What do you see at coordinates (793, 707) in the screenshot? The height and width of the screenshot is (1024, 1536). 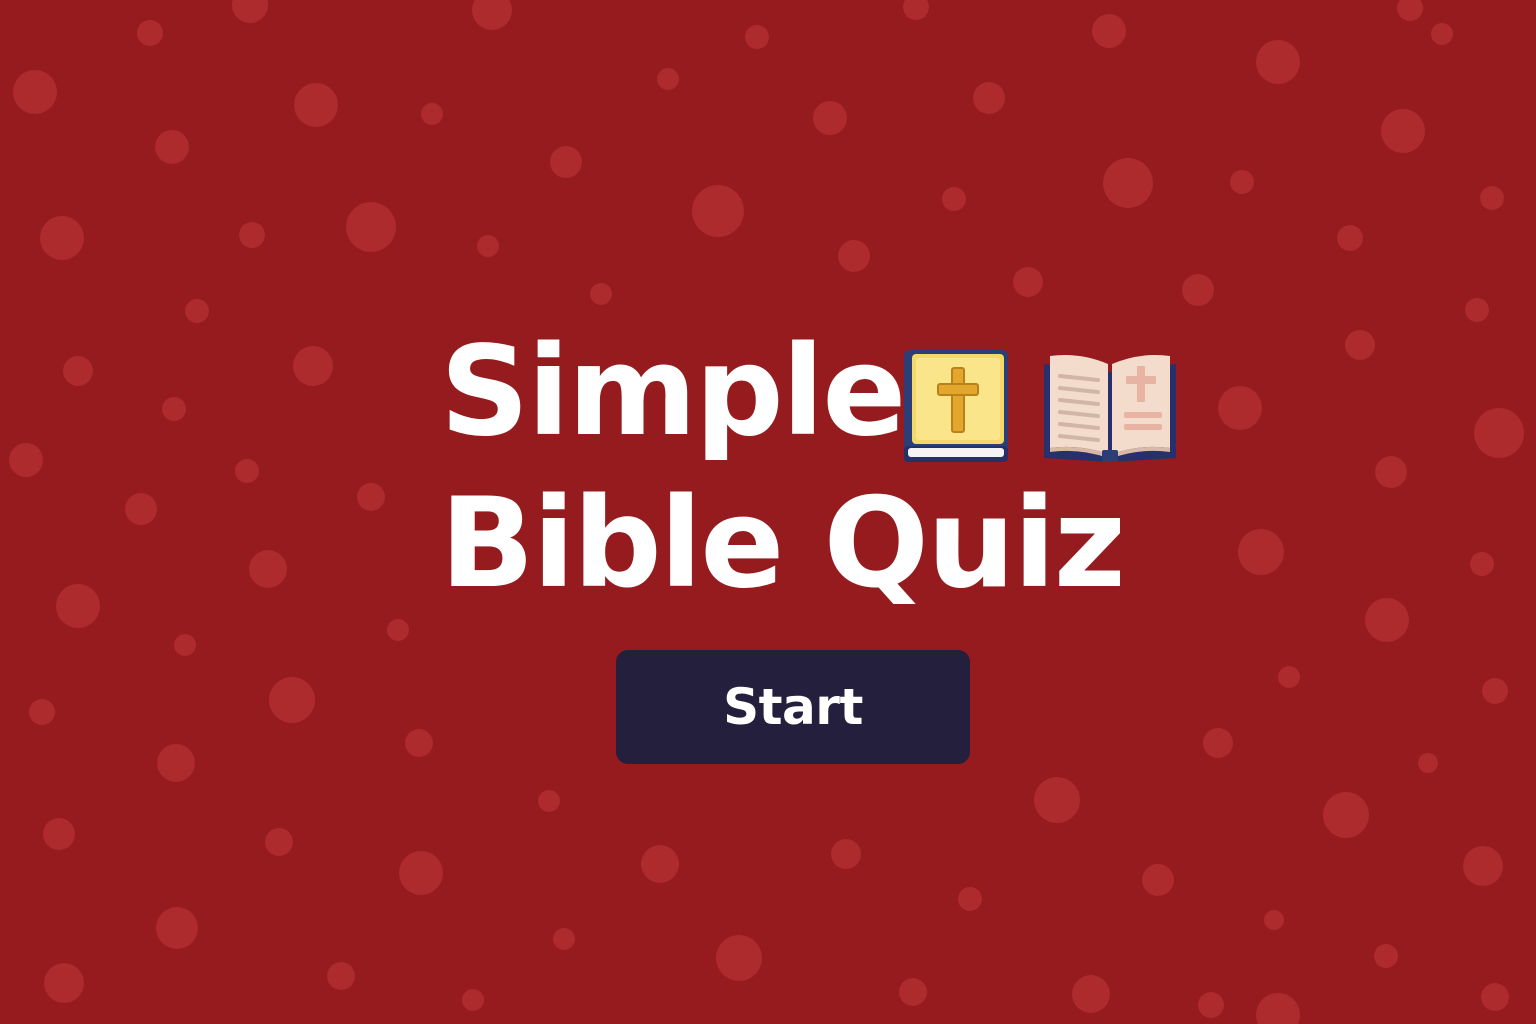 I see `start-button: Start` at bounding box center [793, 707].